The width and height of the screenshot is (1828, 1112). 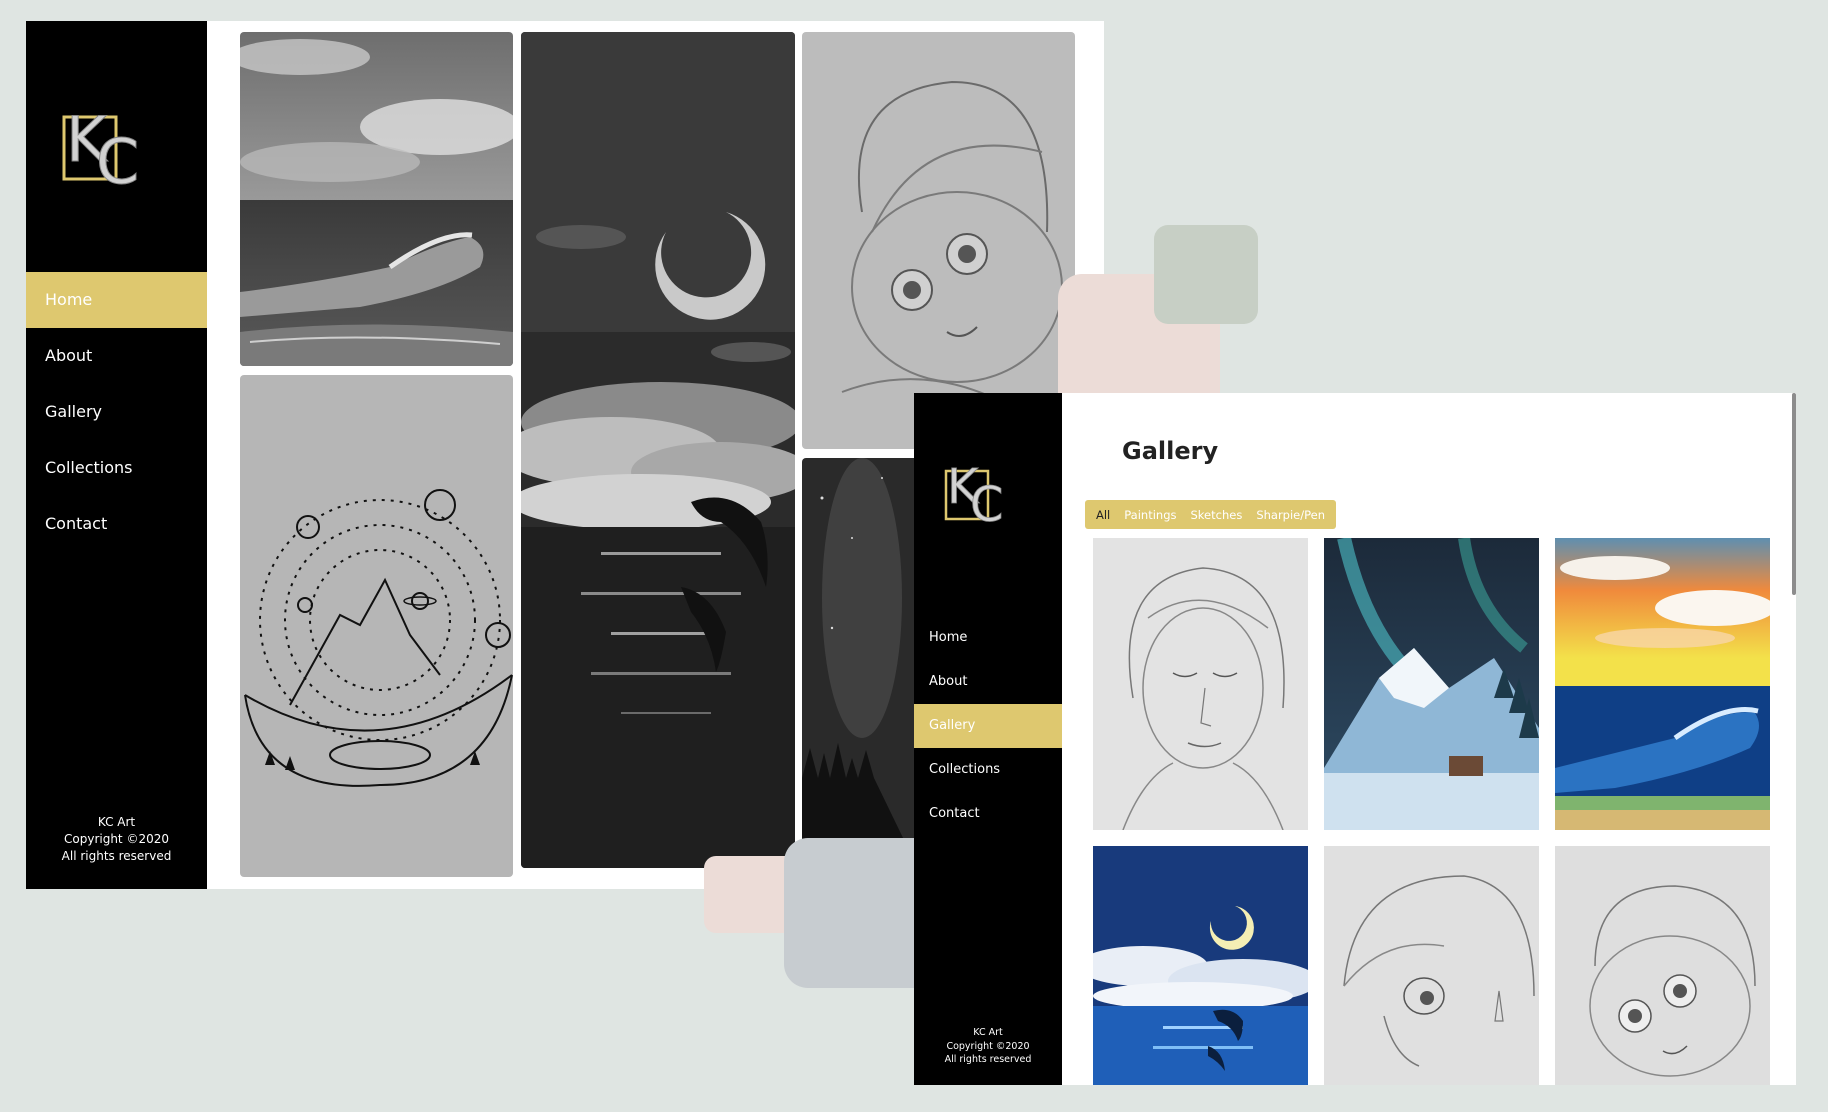 I want to click on thumbnail-moon-dolphin, so click(x=1200, y=965).